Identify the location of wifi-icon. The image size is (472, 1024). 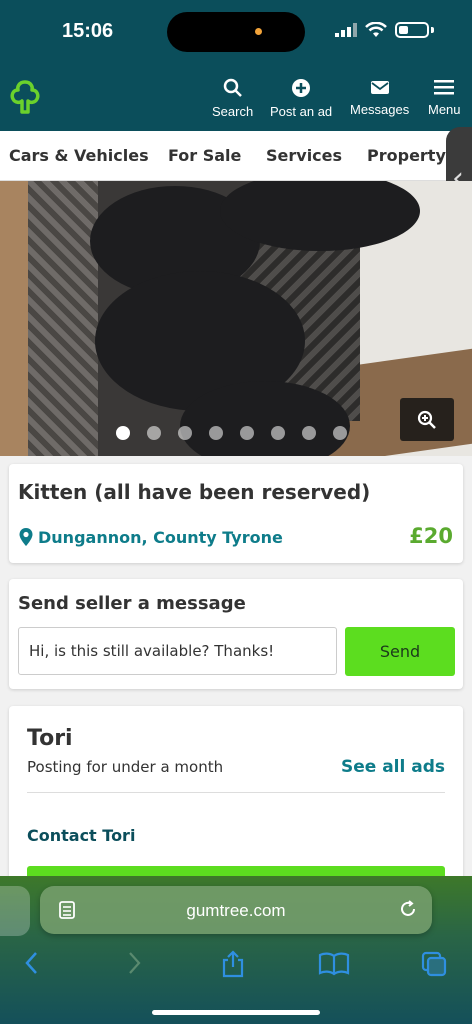
(376, 29).